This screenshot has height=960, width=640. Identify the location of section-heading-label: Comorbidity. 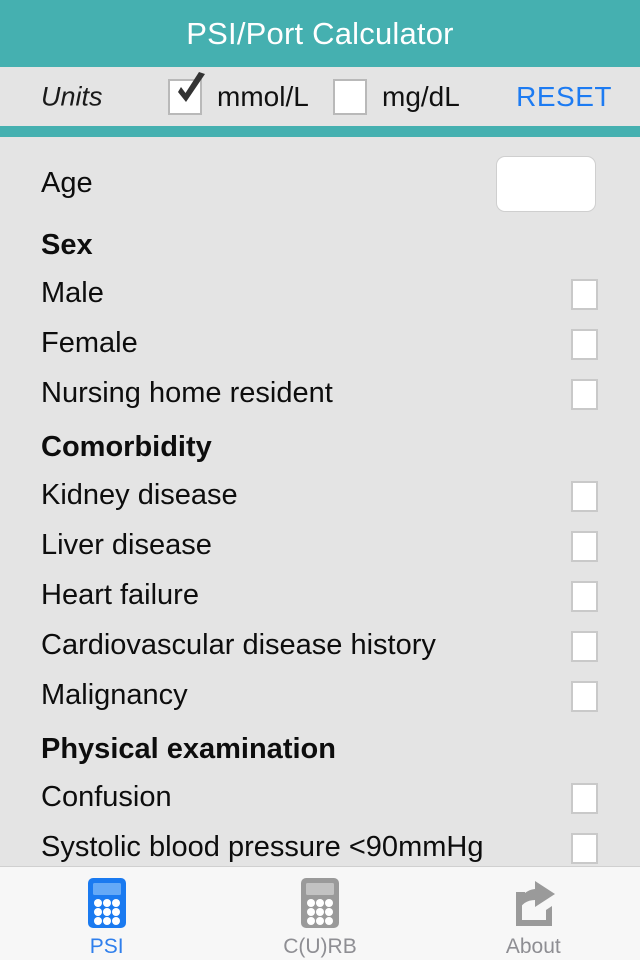
(126, 447).